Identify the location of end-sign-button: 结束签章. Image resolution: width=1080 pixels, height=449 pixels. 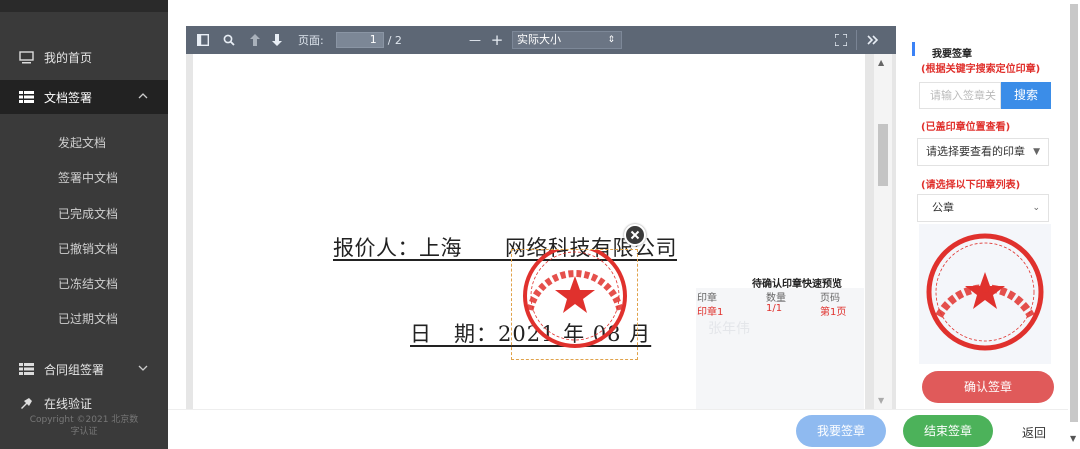
(948, 431).